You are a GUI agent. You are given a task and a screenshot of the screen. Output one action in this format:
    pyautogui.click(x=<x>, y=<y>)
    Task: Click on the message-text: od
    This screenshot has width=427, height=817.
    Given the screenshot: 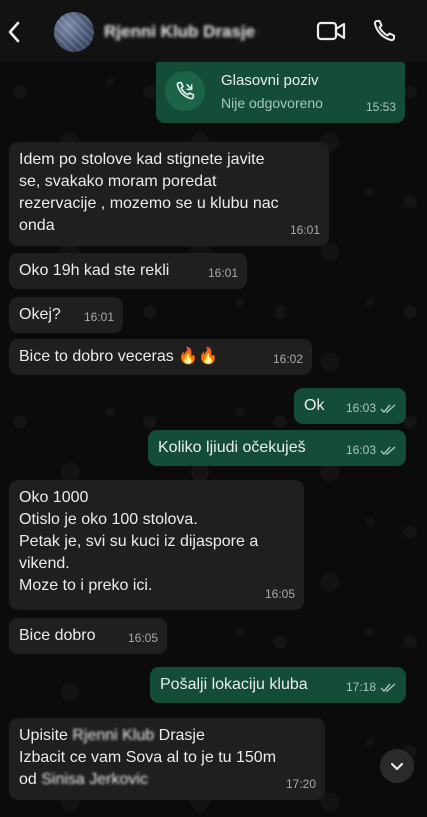 What is the action you would take?
    pyautogui.click(x=30, y=779)
    